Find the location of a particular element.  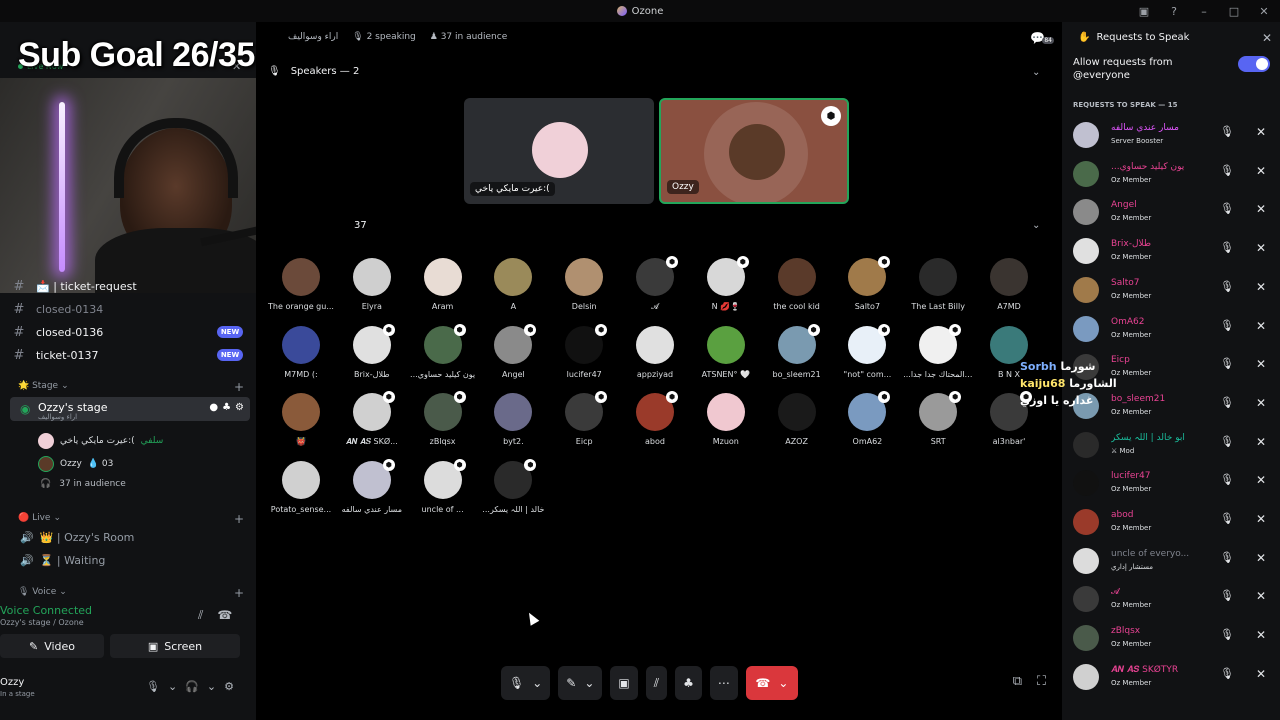

popout-icon: ⧉ is located at coordinates (1017, 681).